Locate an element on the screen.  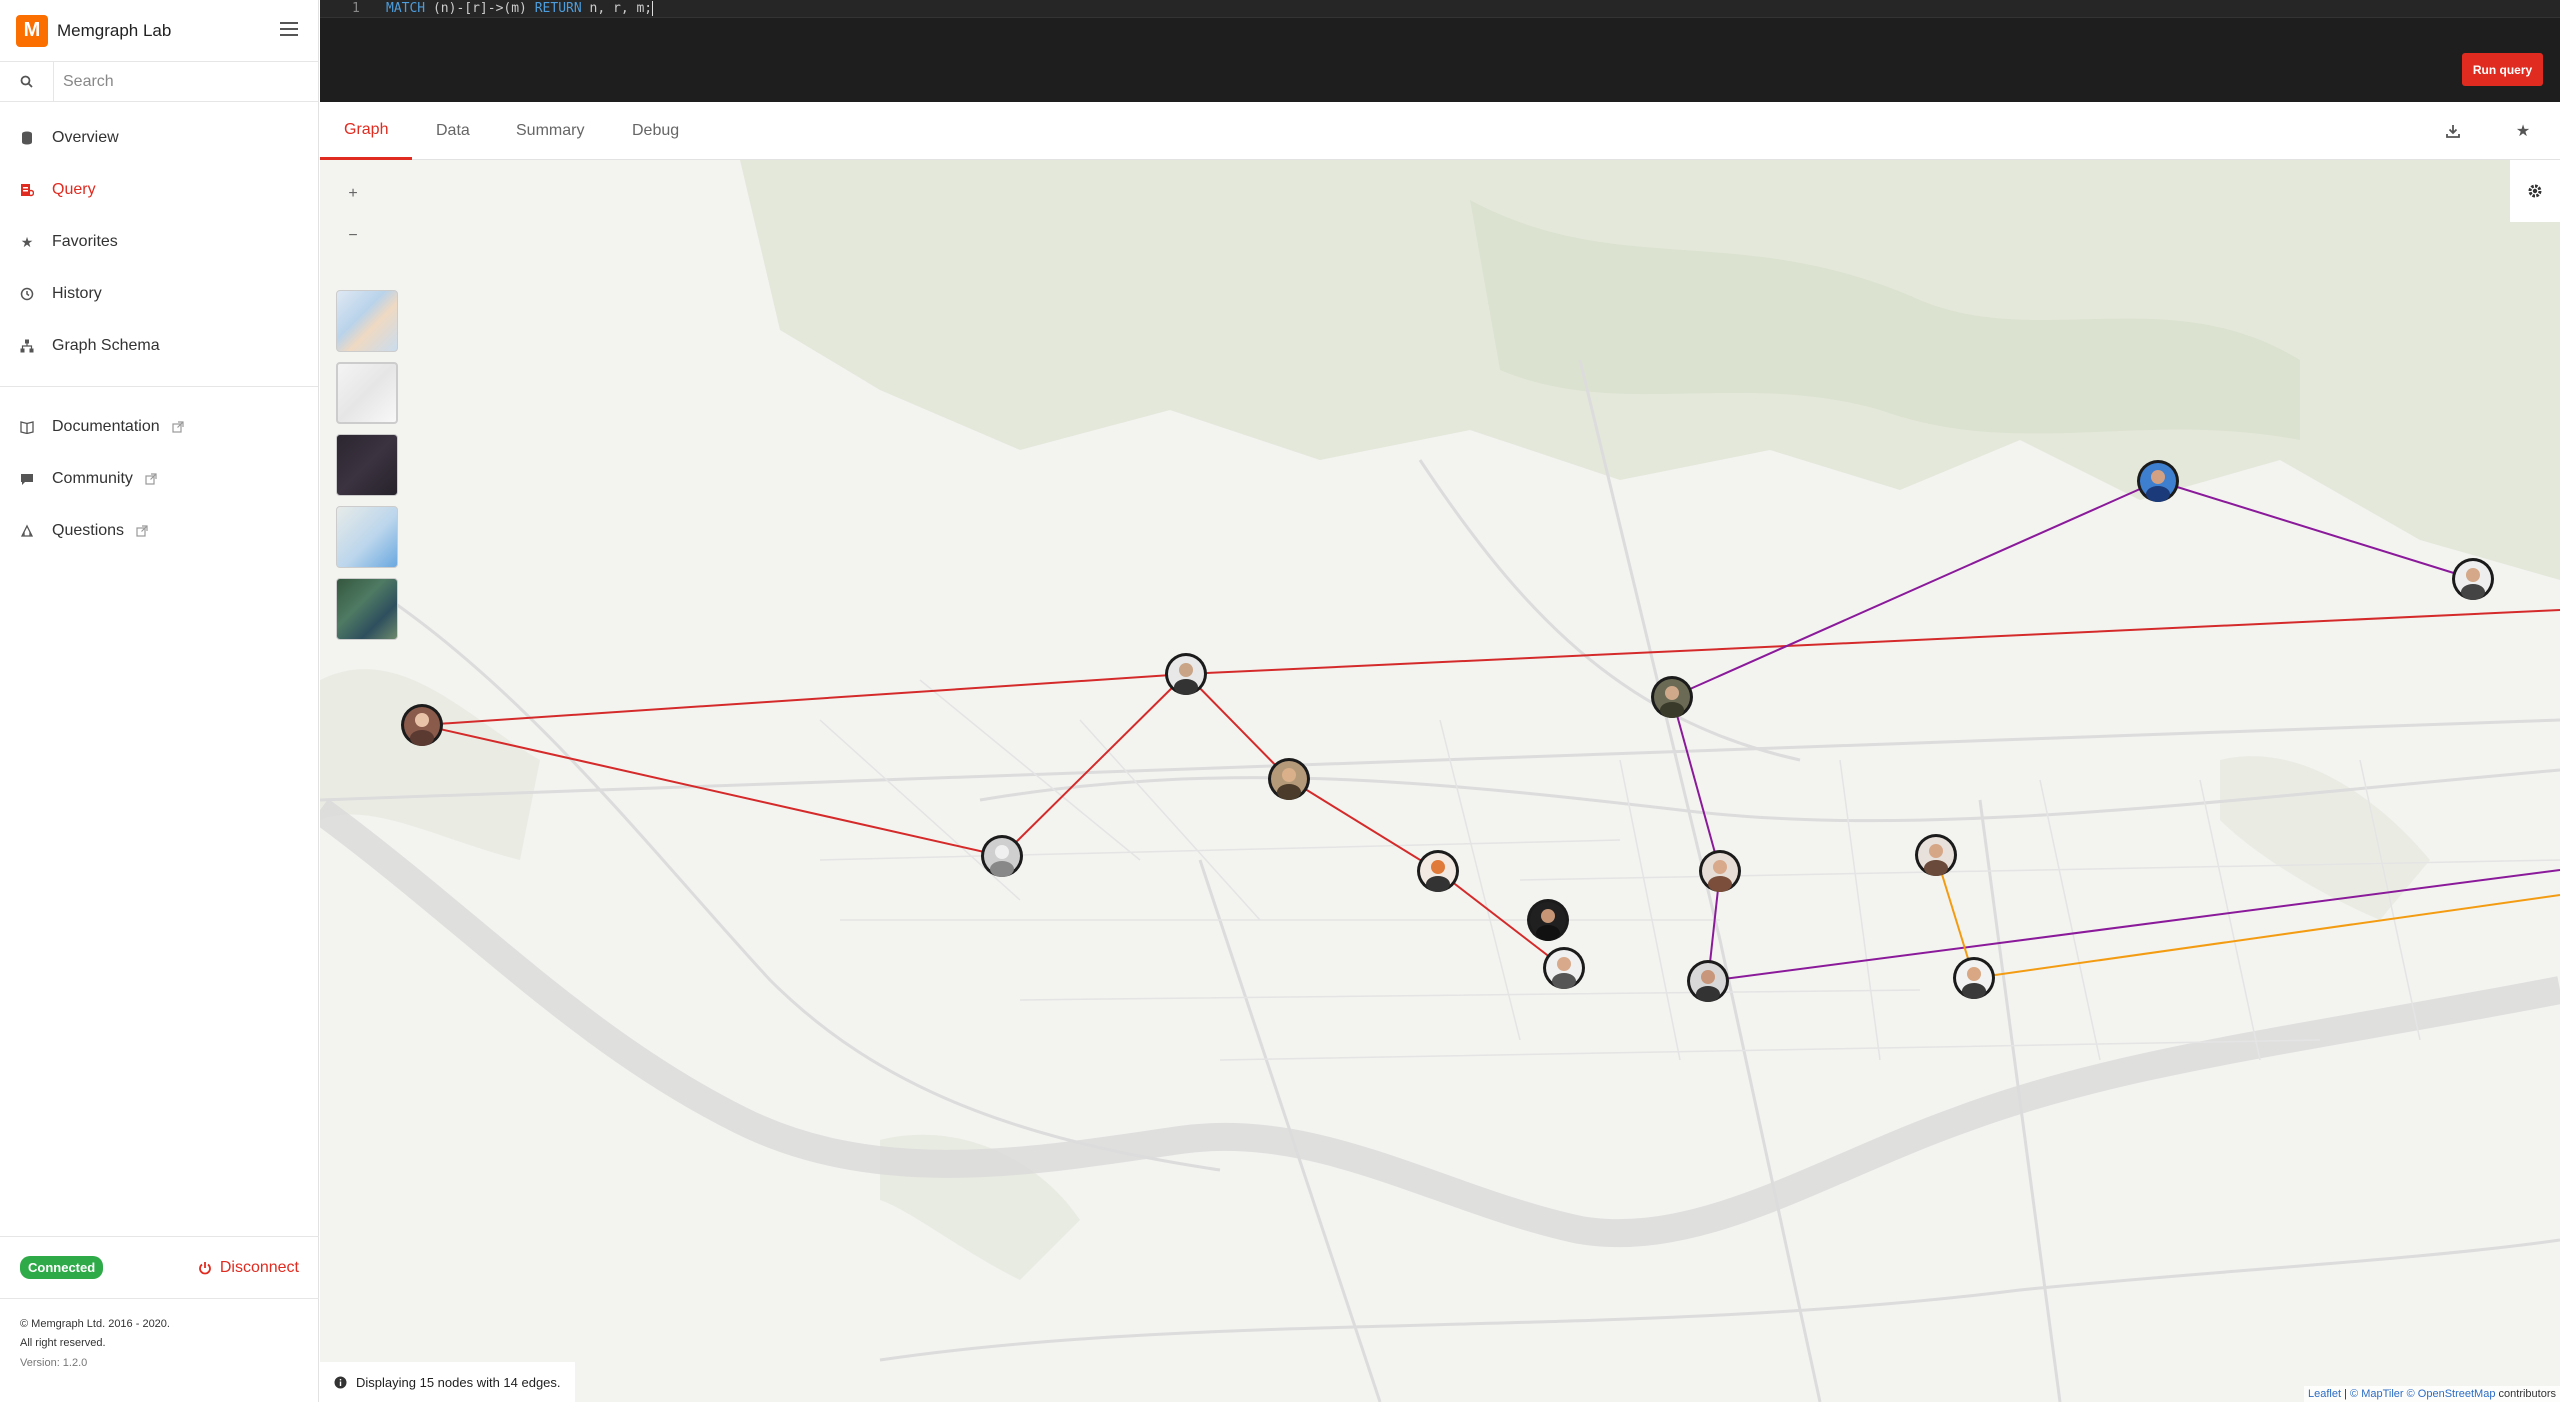
map-style-dark is located at coordinates (367, 465).